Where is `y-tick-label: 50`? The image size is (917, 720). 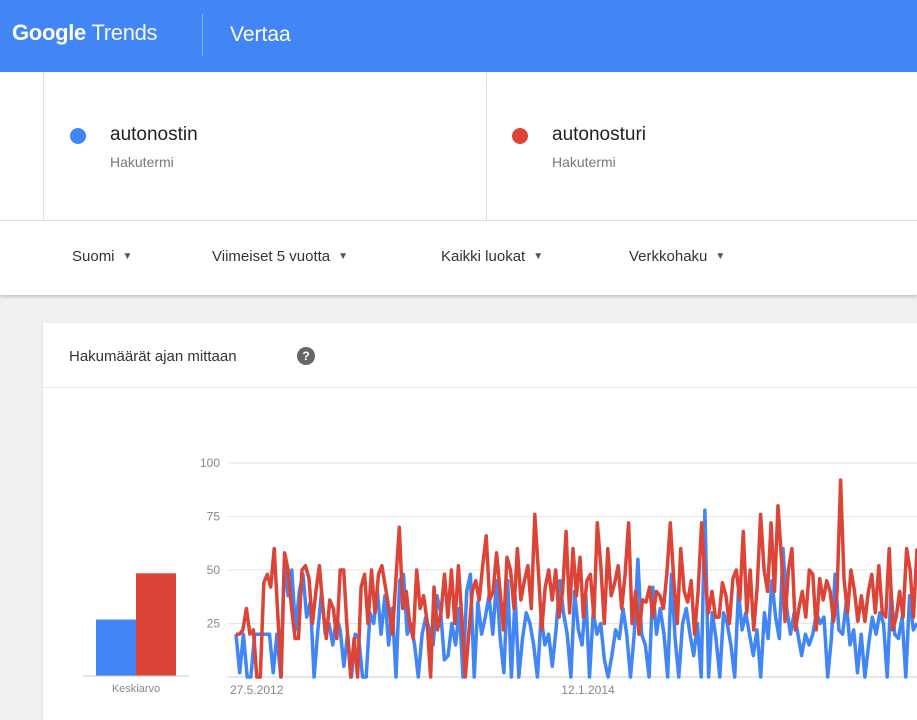 y-tick-label: 50 is located at coordinates (214, 570).